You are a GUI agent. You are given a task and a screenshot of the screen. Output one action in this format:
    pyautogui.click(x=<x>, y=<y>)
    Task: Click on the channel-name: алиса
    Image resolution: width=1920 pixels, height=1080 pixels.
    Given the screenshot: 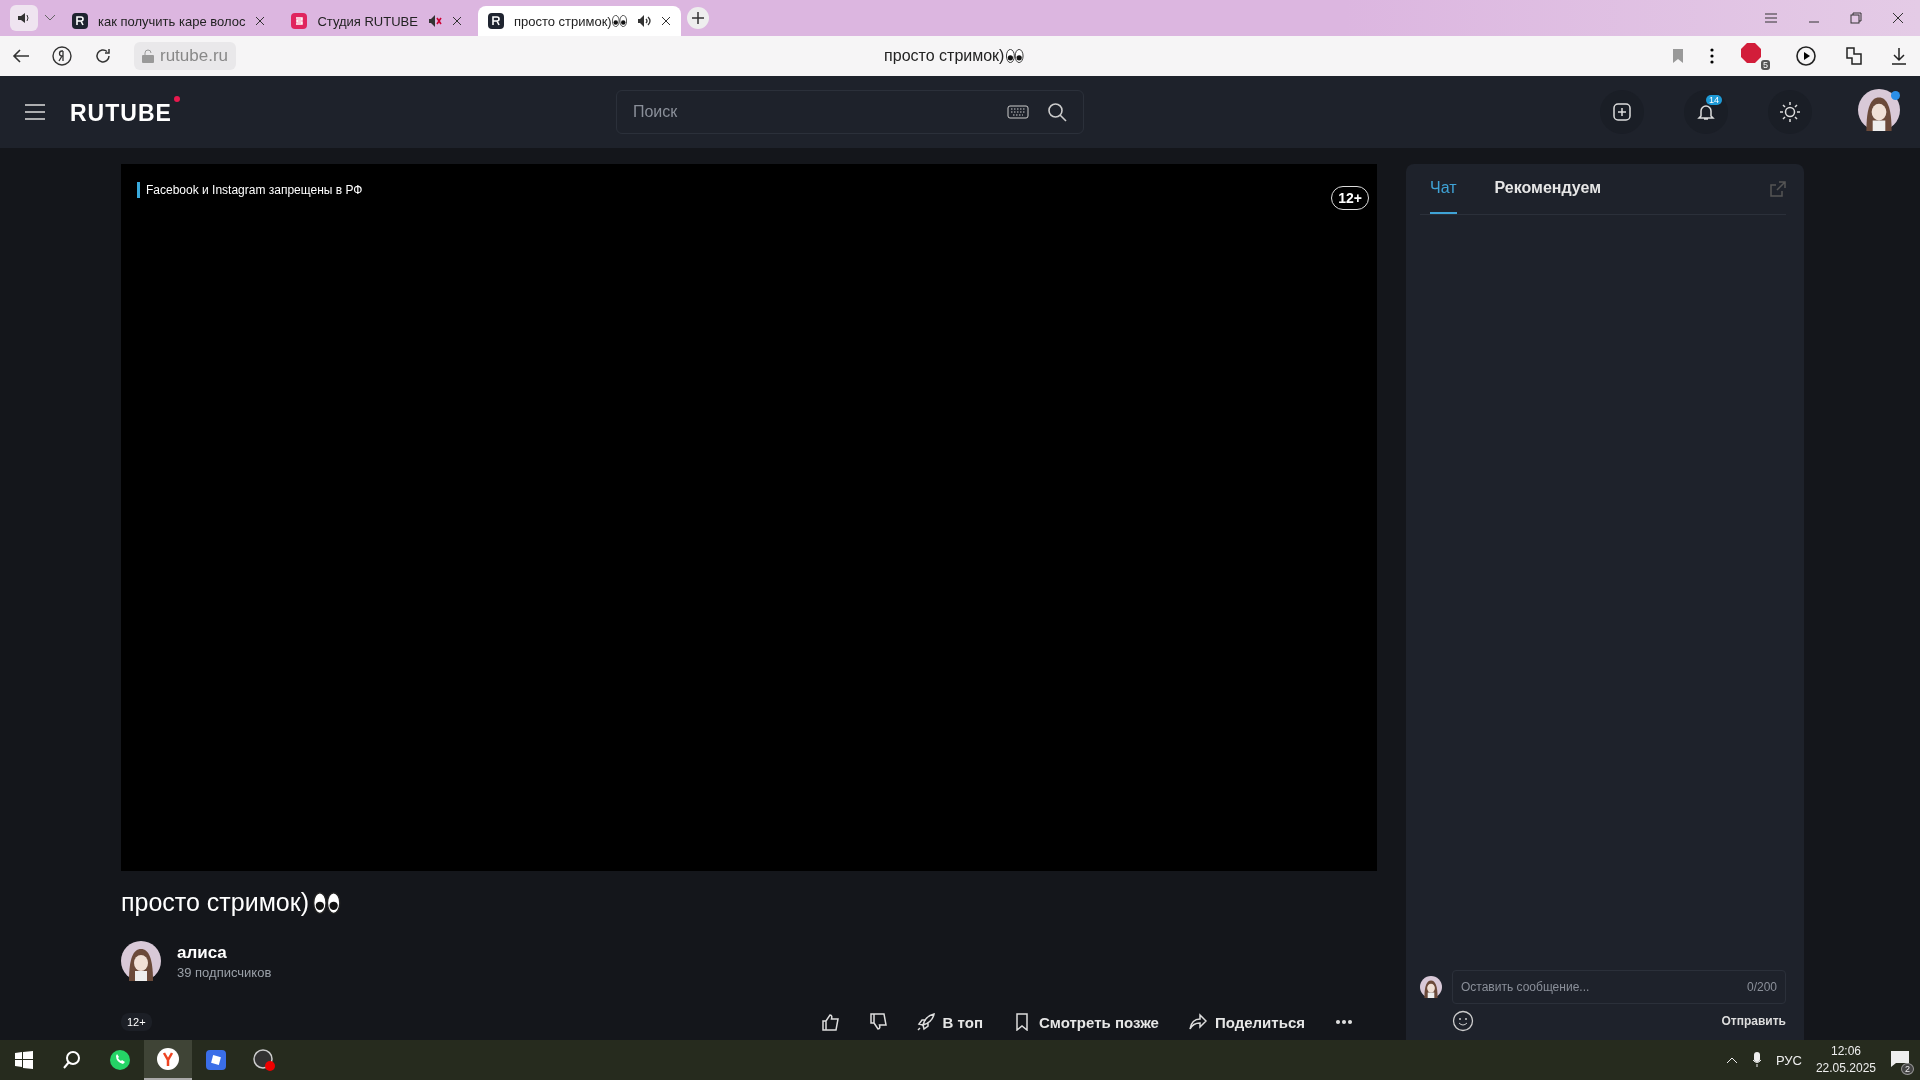 What is the action you would take?
    pyautogui.click(x=224, y=952)
    